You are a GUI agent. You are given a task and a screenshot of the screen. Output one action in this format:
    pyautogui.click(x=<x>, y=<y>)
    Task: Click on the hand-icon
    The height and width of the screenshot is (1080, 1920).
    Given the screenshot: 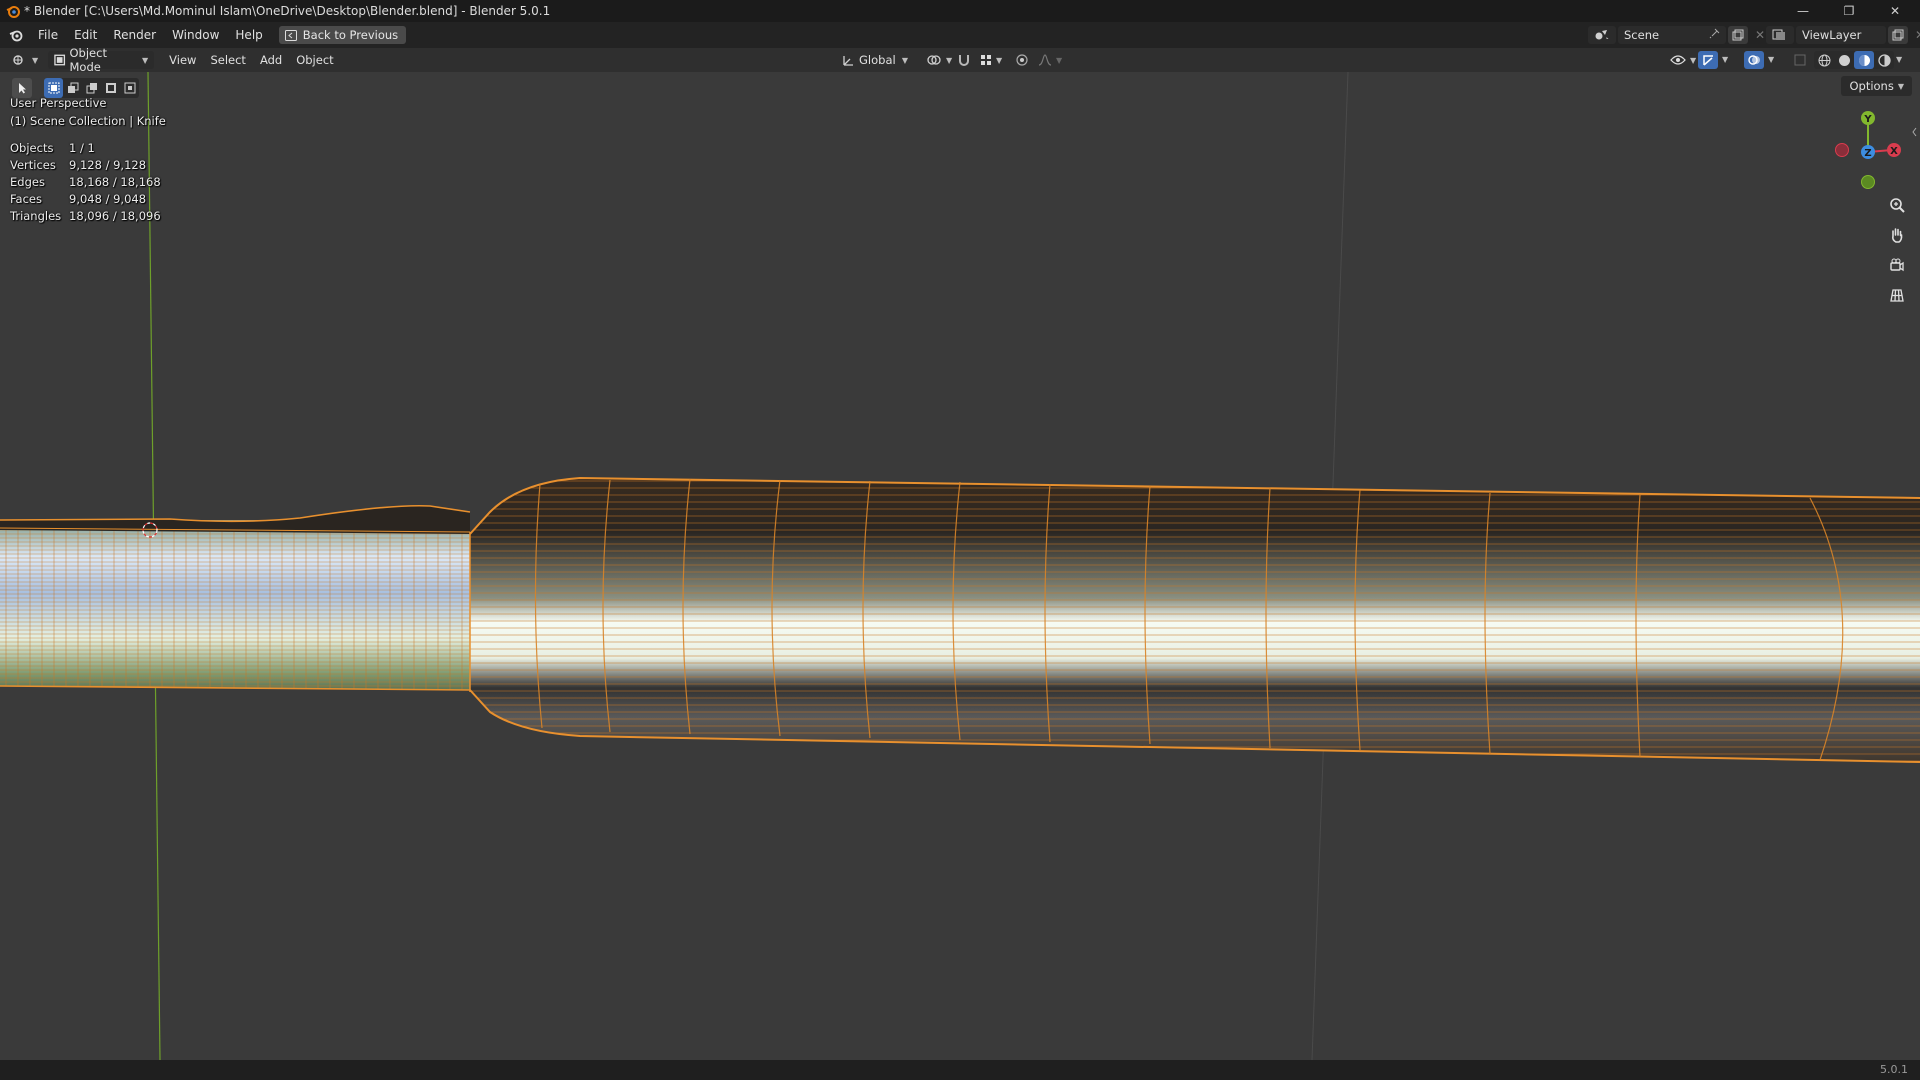 What is the action you would take?
    pyautogui.click(x=1897, y=235)
    